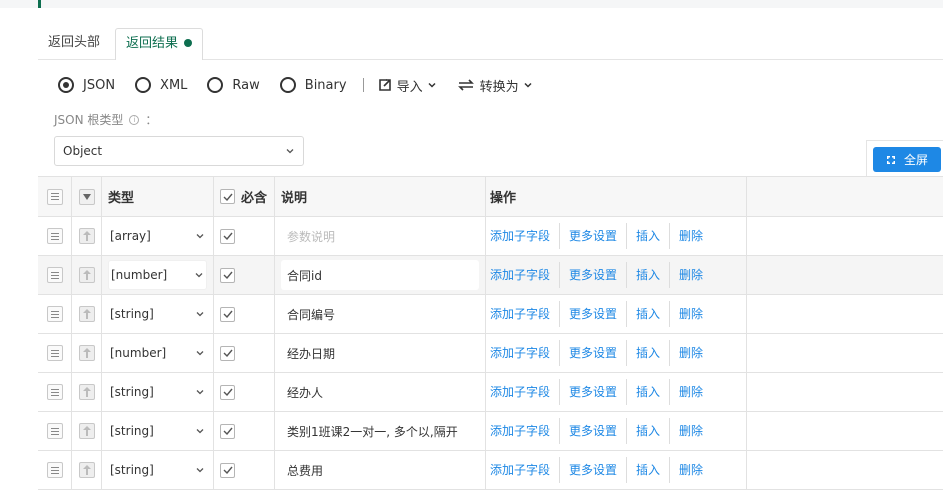 The image size is (943, 492). I want to click on root-type-select: Object, so click(179, 151).